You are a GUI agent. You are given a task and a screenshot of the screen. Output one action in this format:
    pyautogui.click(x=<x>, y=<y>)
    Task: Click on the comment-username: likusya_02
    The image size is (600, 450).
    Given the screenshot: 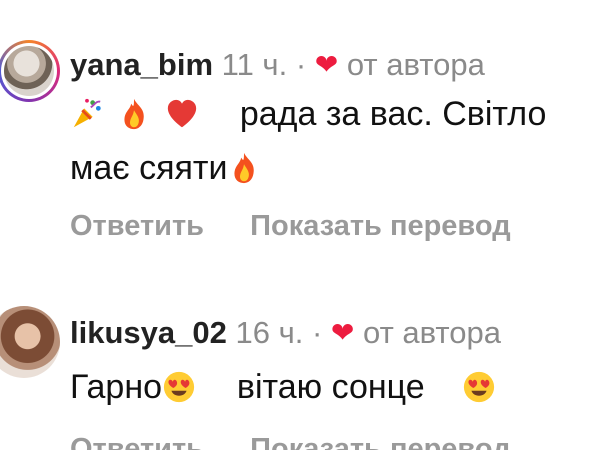 What is the action you would take?
    pyautogui.click(x=148, y=332)
    